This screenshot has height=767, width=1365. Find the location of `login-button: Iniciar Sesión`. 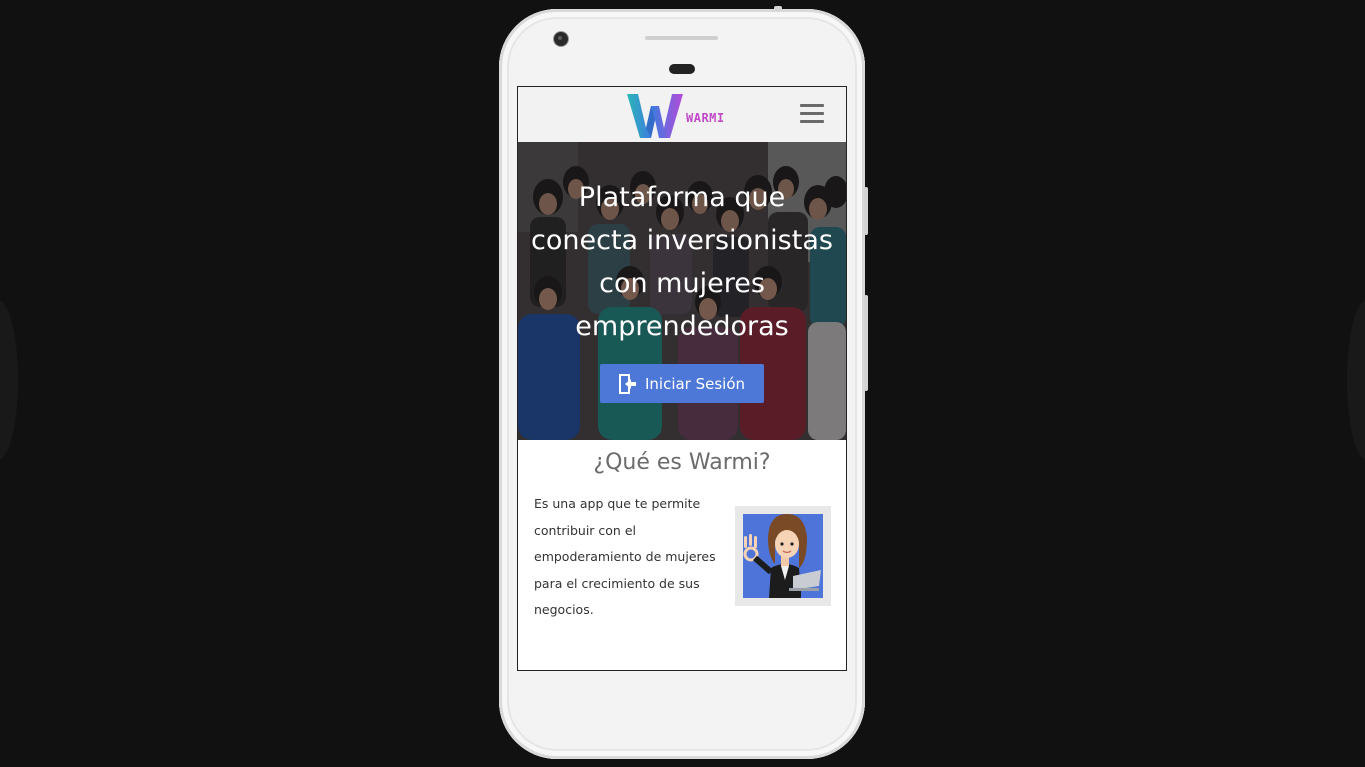

login-button: Iniciar Sesión is located at coordinates (682, 383).